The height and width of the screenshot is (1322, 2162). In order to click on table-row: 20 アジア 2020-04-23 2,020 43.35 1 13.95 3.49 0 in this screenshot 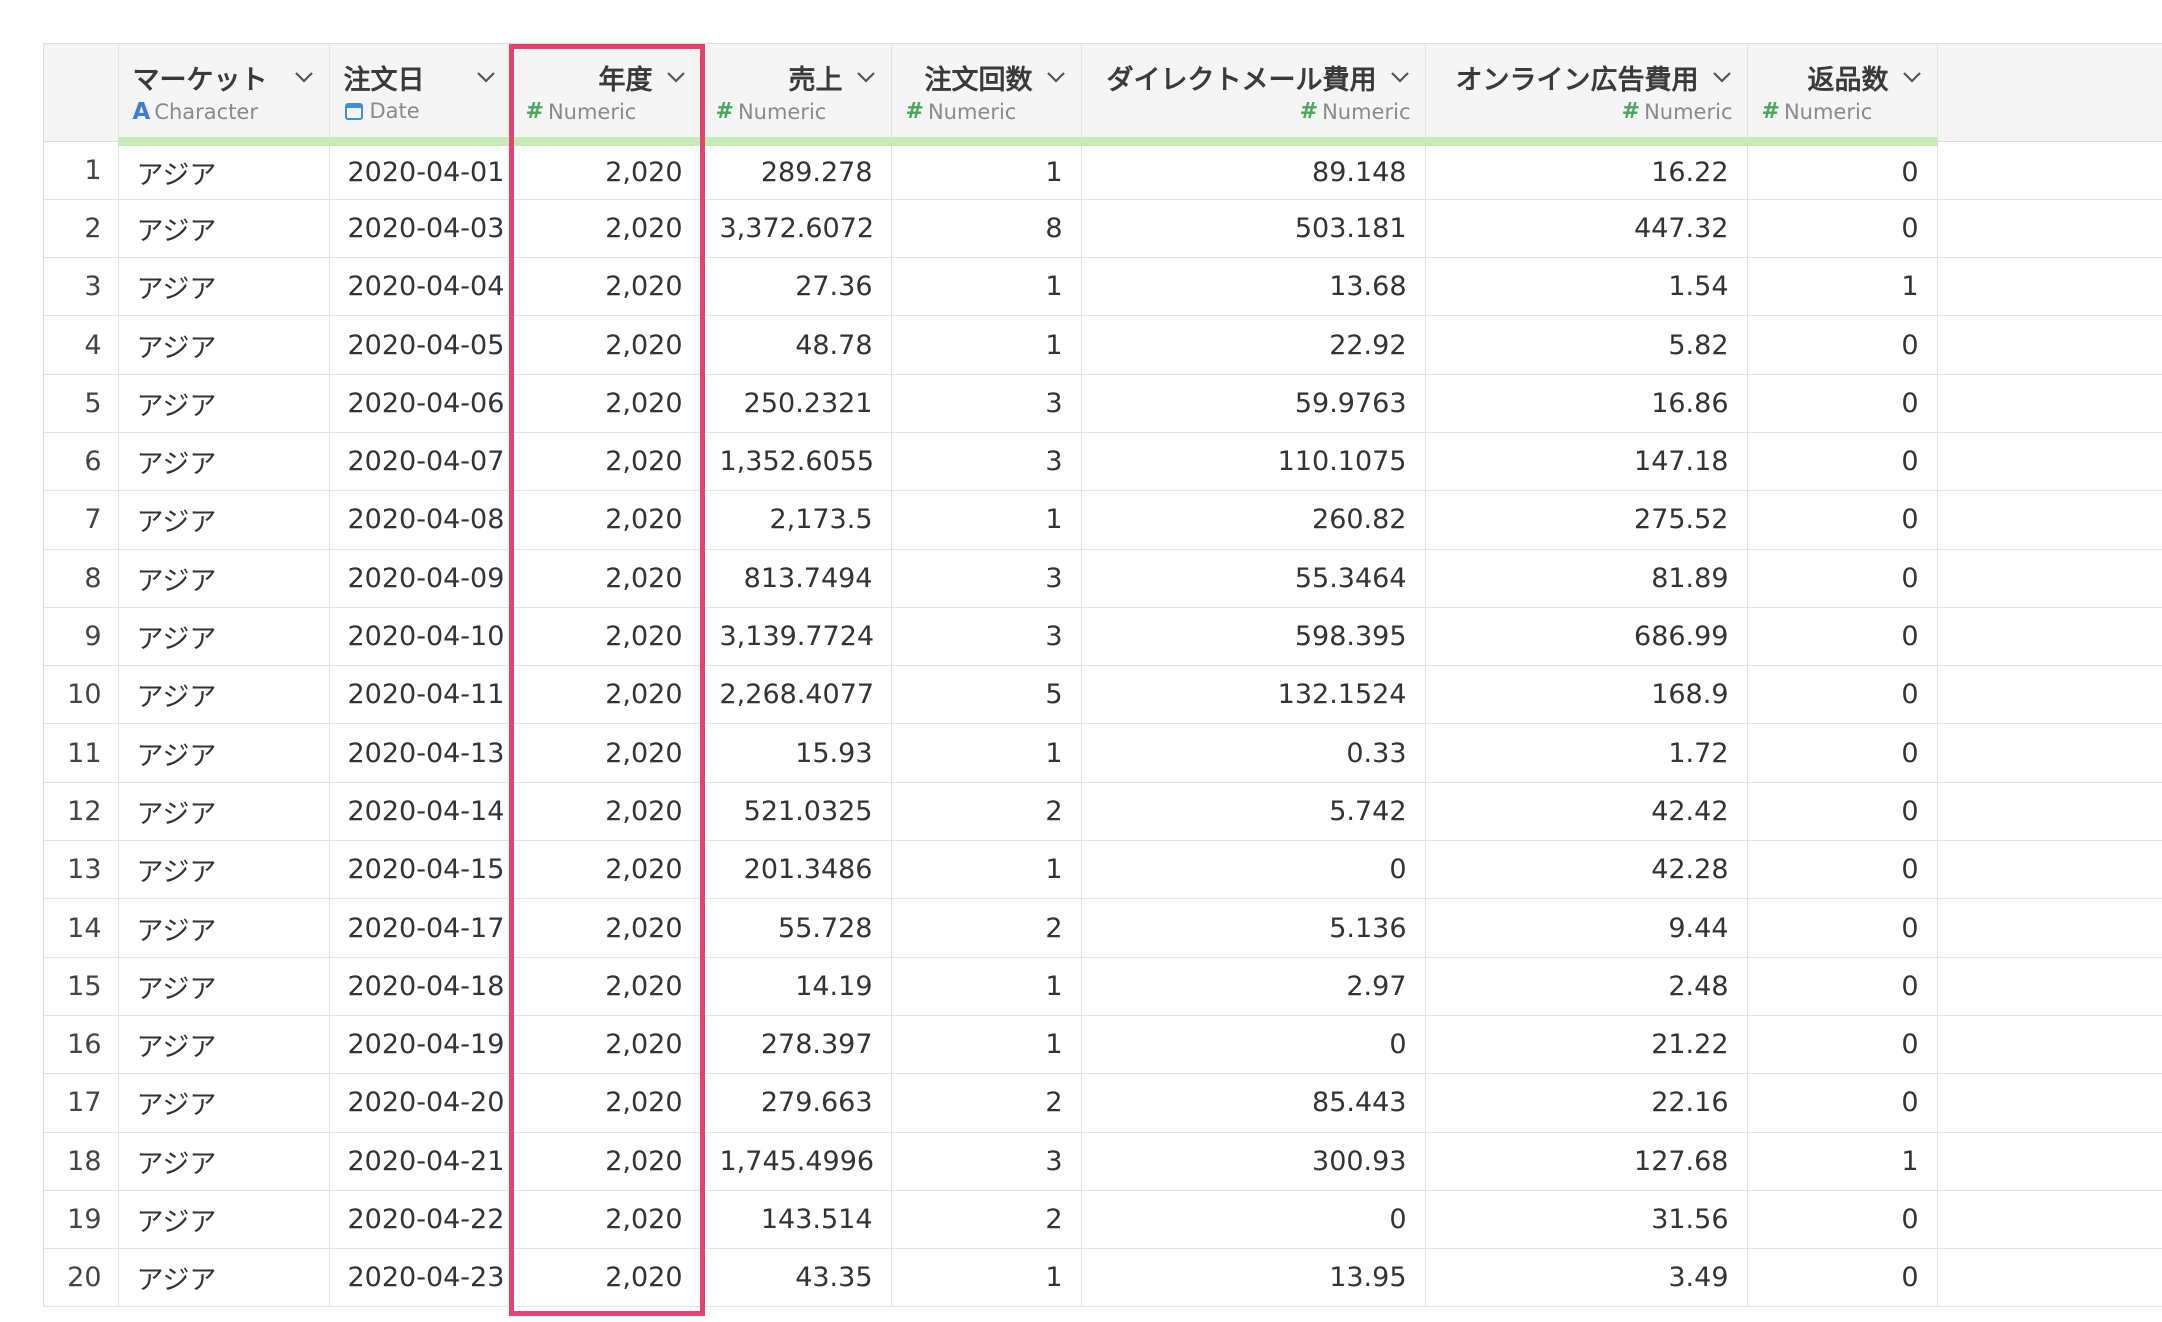, I will do `click(1103, 1278)`.